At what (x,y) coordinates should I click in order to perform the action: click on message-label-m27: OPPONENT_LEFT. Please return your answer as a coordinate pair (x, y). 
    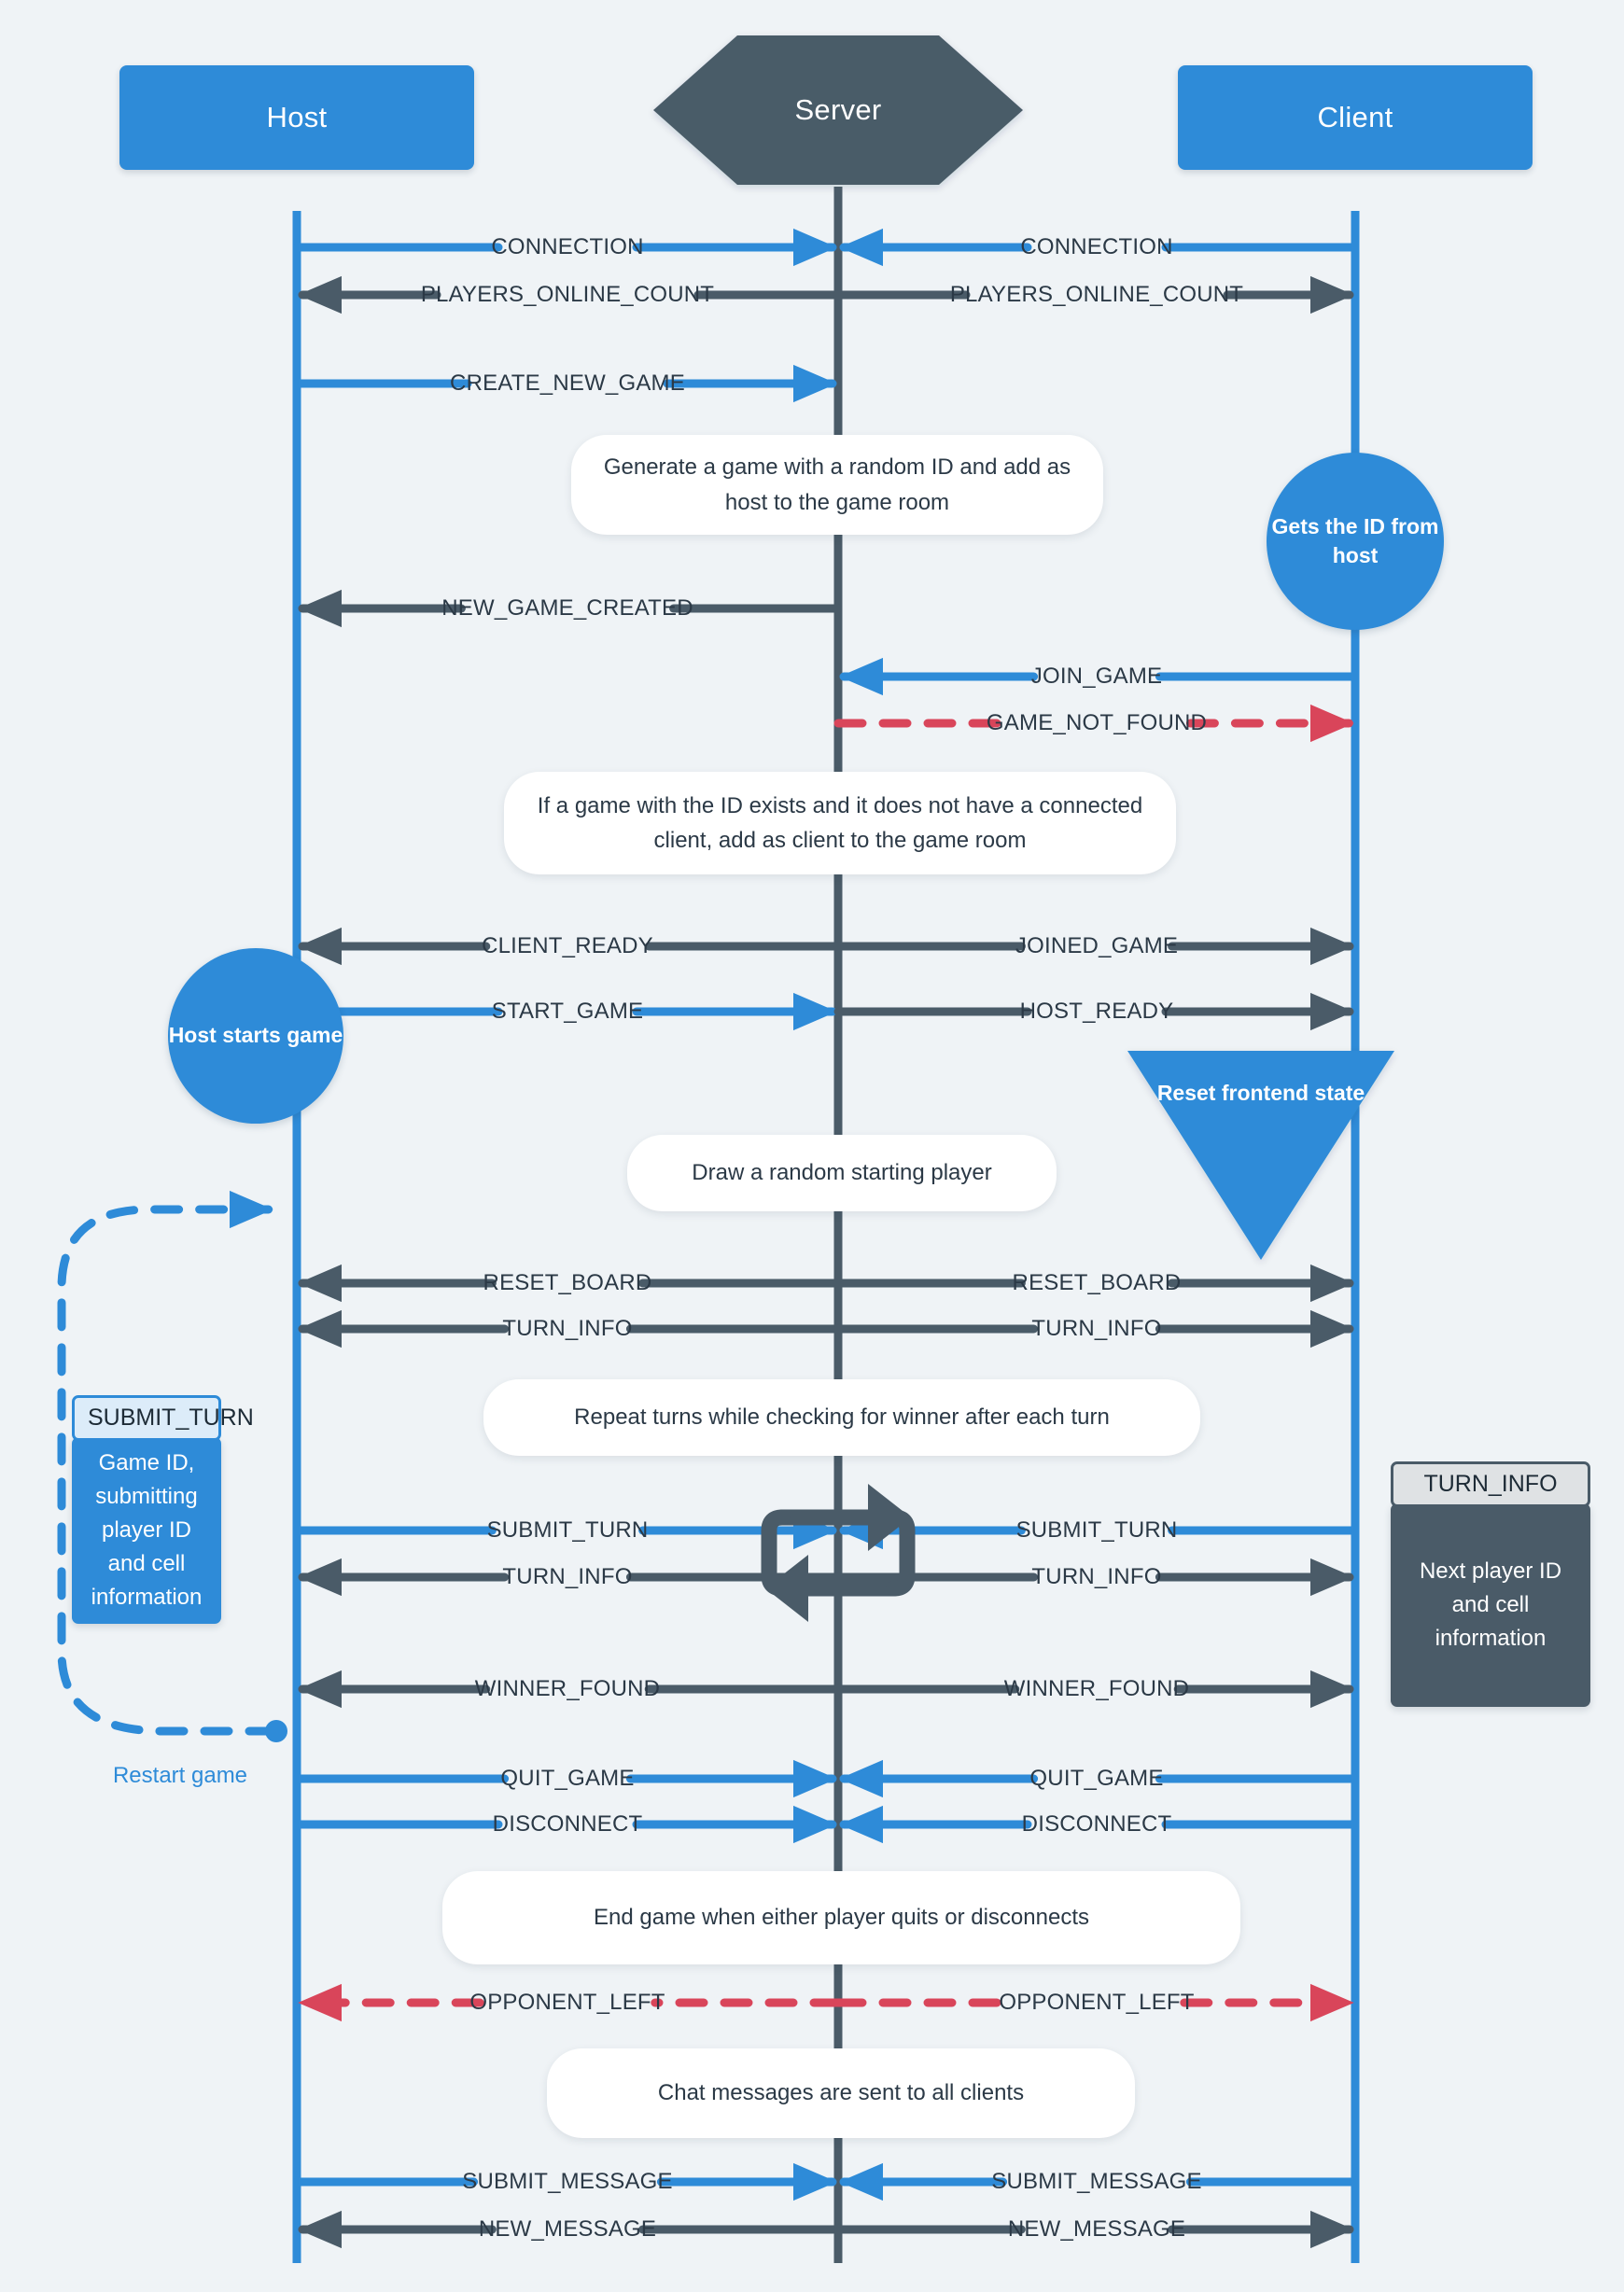
    Looking at the image, I should click on (567, 2002).